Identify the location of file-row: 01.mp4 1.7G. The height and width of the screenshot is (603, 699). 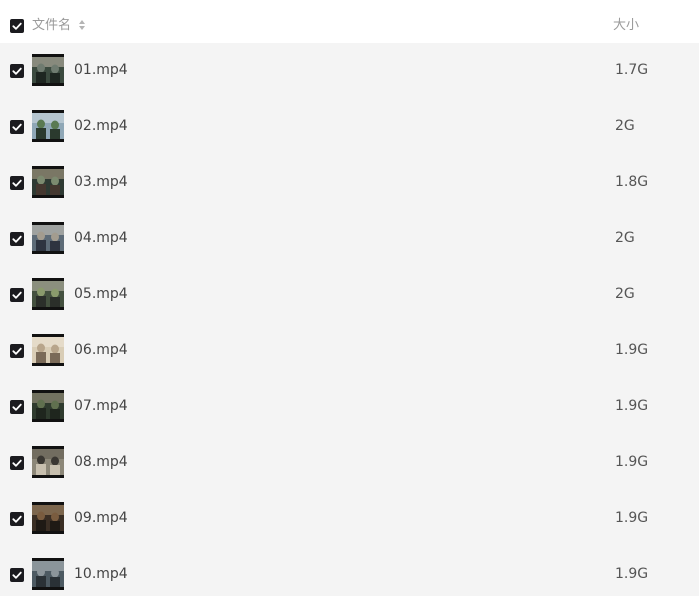
(349, 71).